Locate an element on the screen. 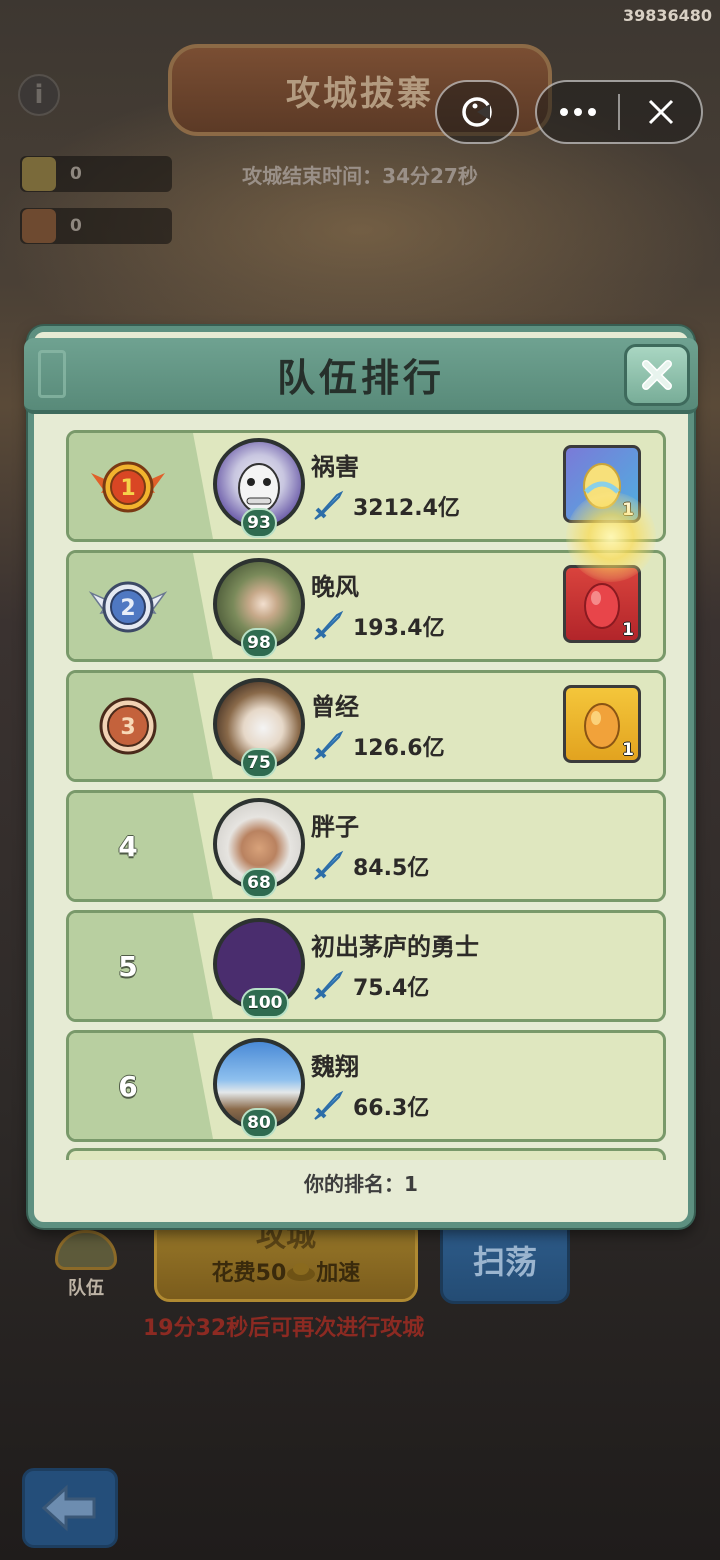  cooldown-text: 19分32秒后可再次进行攻城 is located at coordinates (284, 1328).